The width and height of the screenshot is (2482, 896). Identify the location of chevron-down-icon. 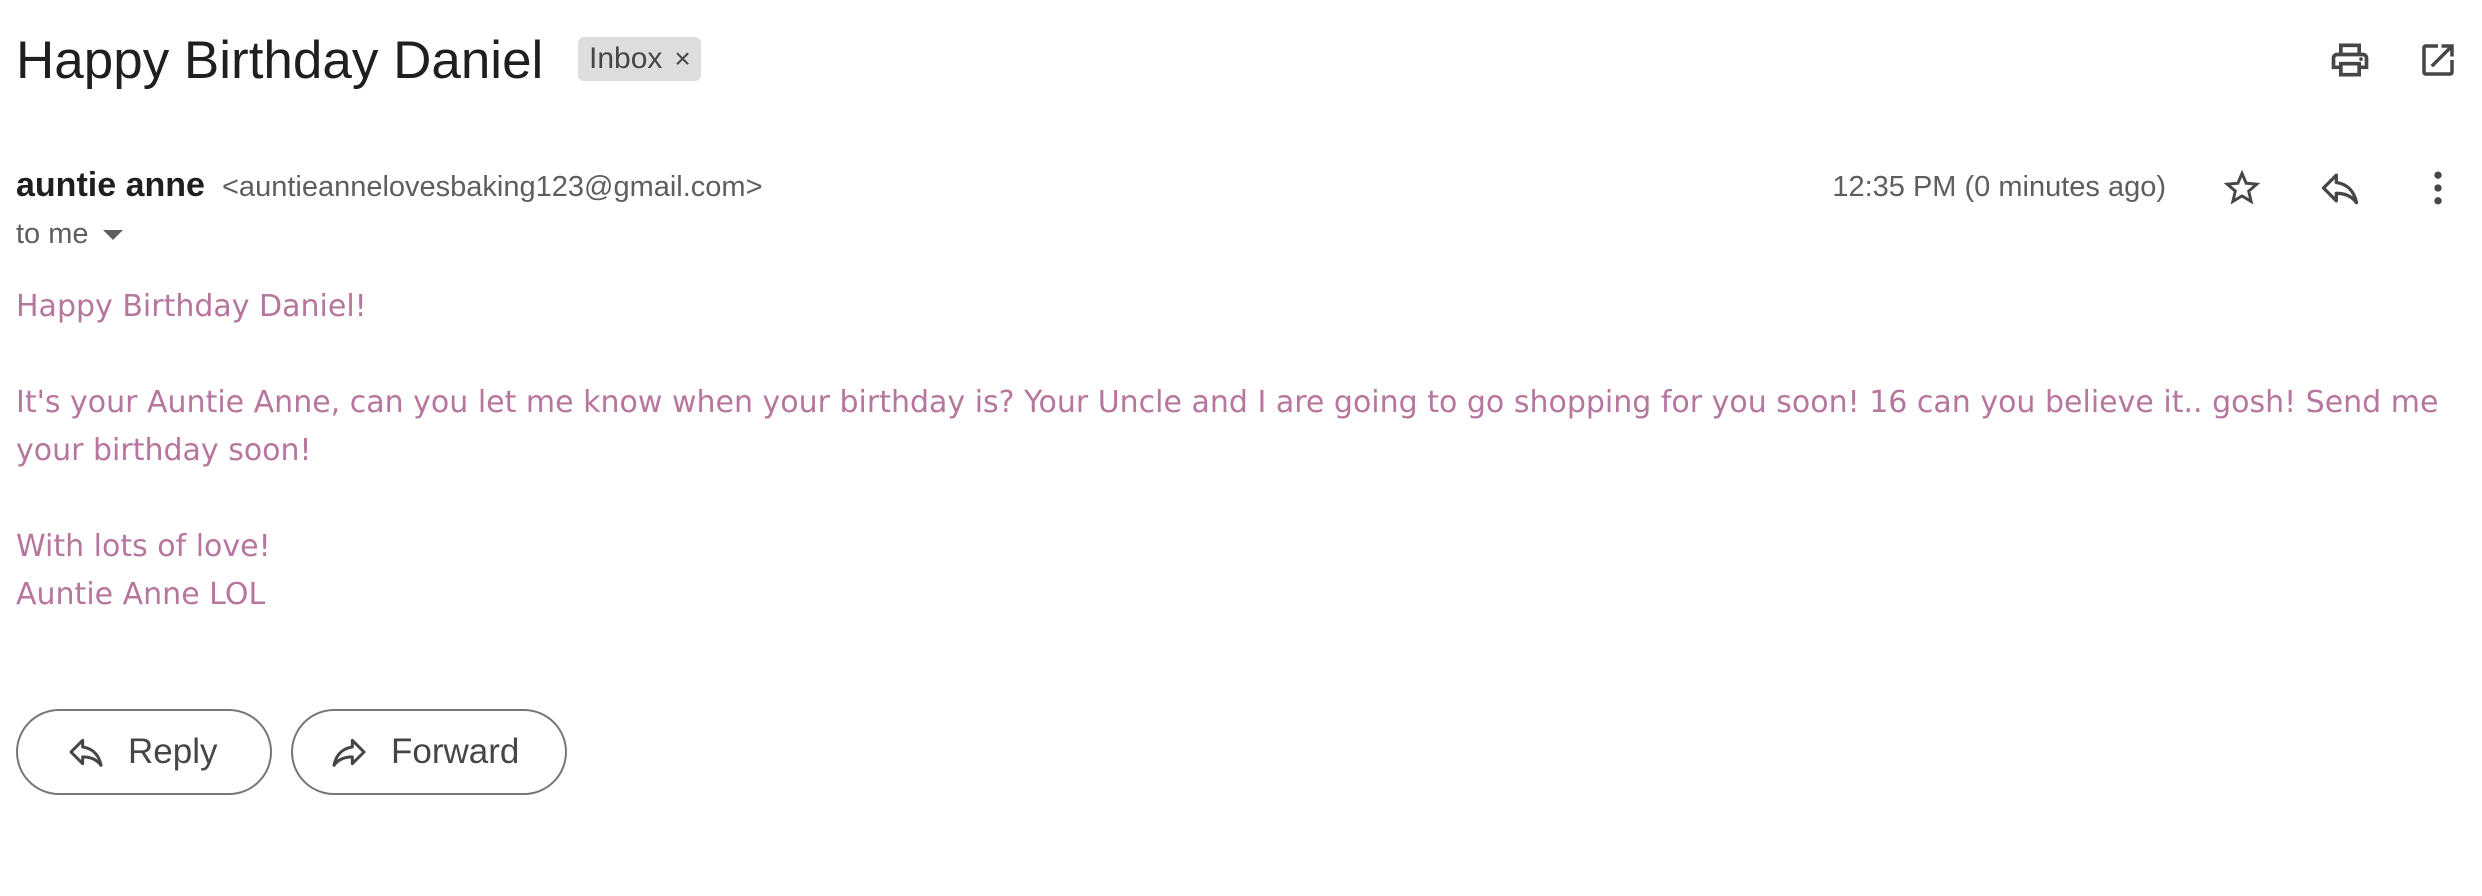
(112, 234).